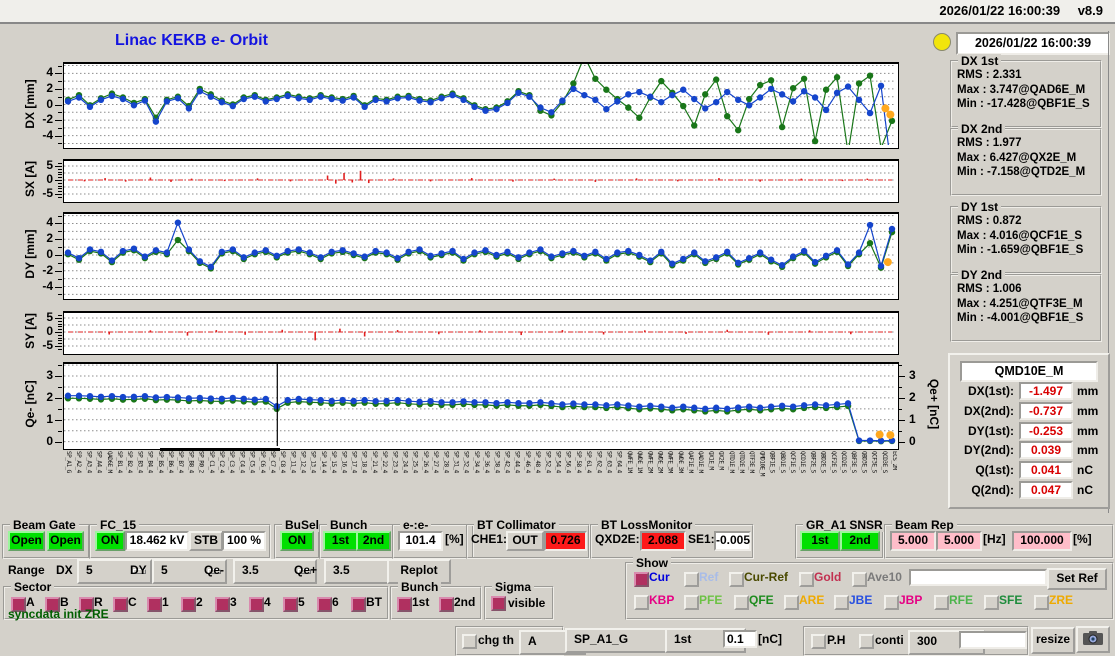  I want to click on extra-input, so click(993, 640).